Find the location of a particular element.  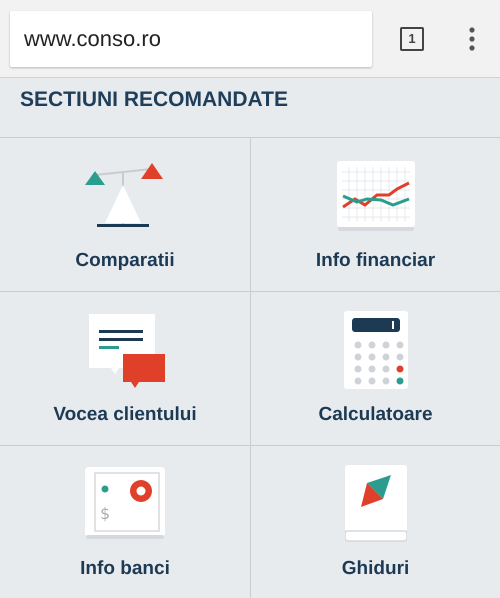

menu-icon is located at coordinates (472, 38).